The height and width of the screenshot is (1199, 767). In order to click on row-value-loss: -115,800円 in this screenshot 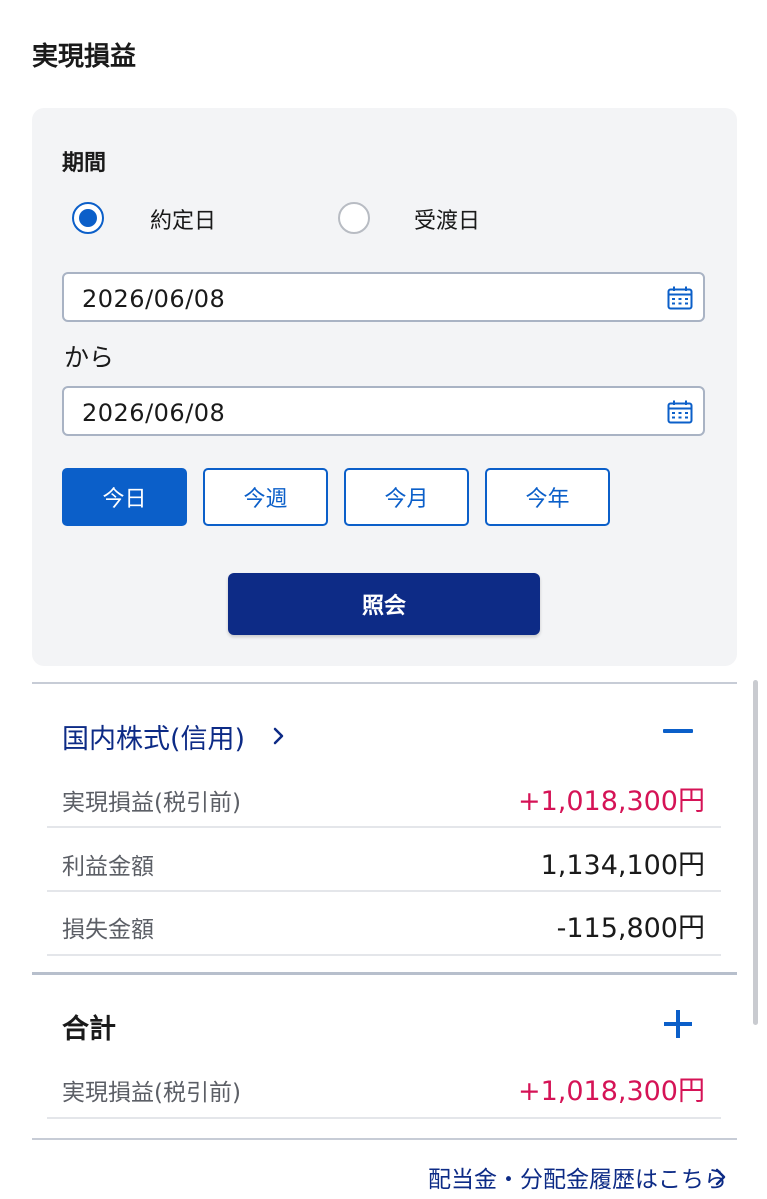, I will do `click(630, 928)`.